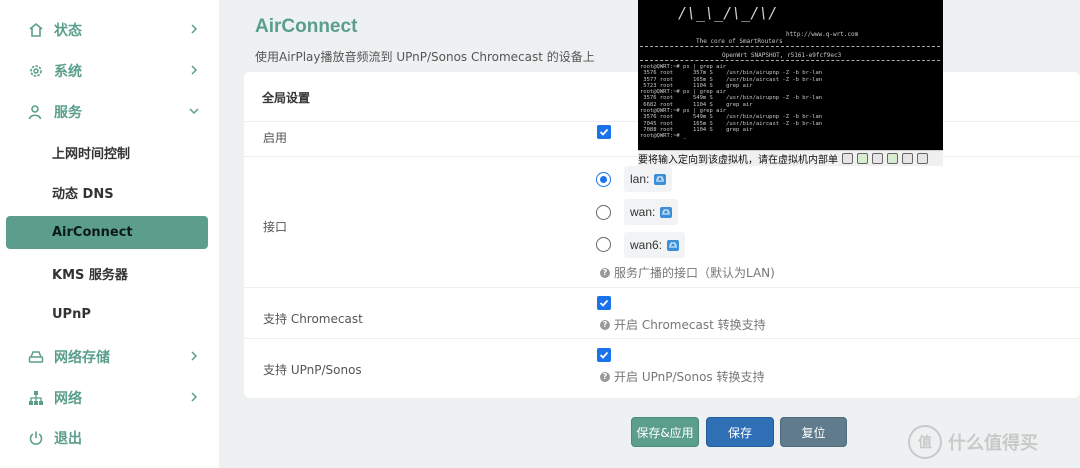 The image size is (1080, 468). I want to click on interface-name: wan:, so click(643, 212).